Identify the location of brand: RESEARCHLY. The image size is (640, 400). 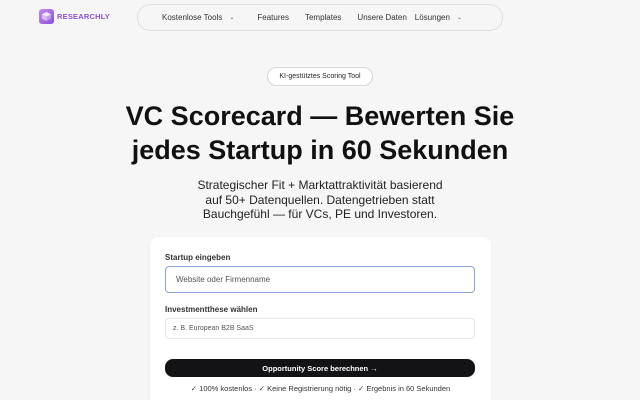
(74, 16).